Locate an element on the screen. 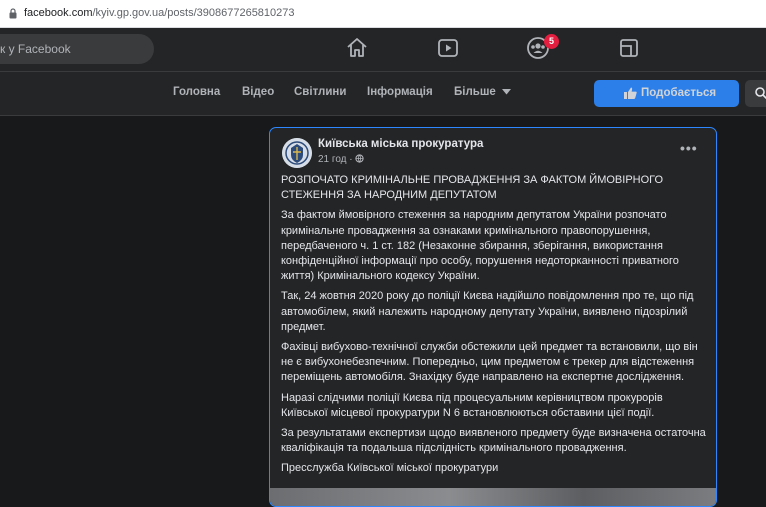 The image size is (766, 507). post-options-icon: ••• is located at coordinates (689, 148).